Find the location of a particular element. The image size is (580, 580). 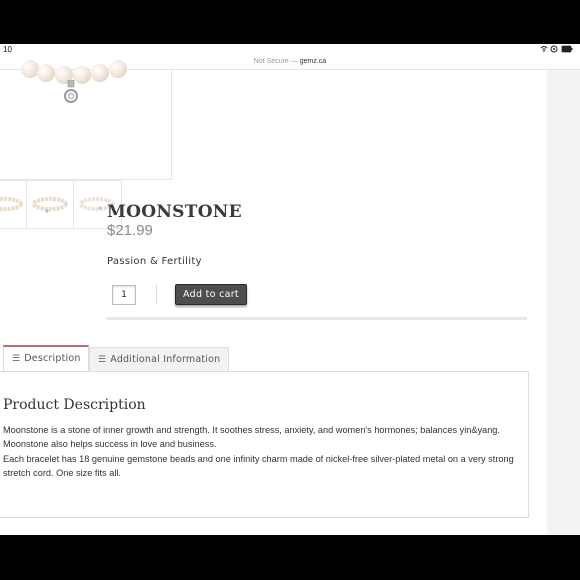

clock: 10 is located at coordinates (7, 49).